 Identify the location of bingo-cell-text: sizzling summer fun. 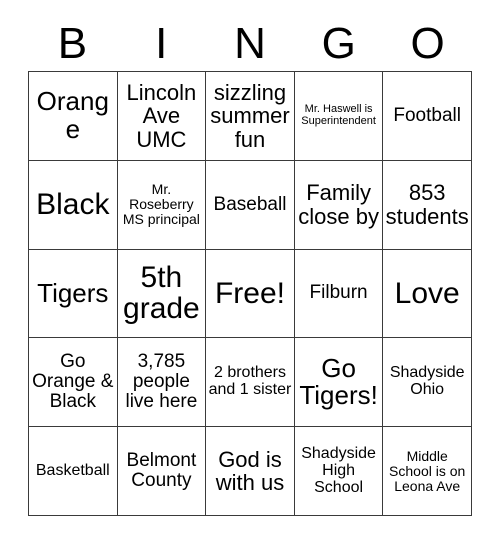
(250, 115).